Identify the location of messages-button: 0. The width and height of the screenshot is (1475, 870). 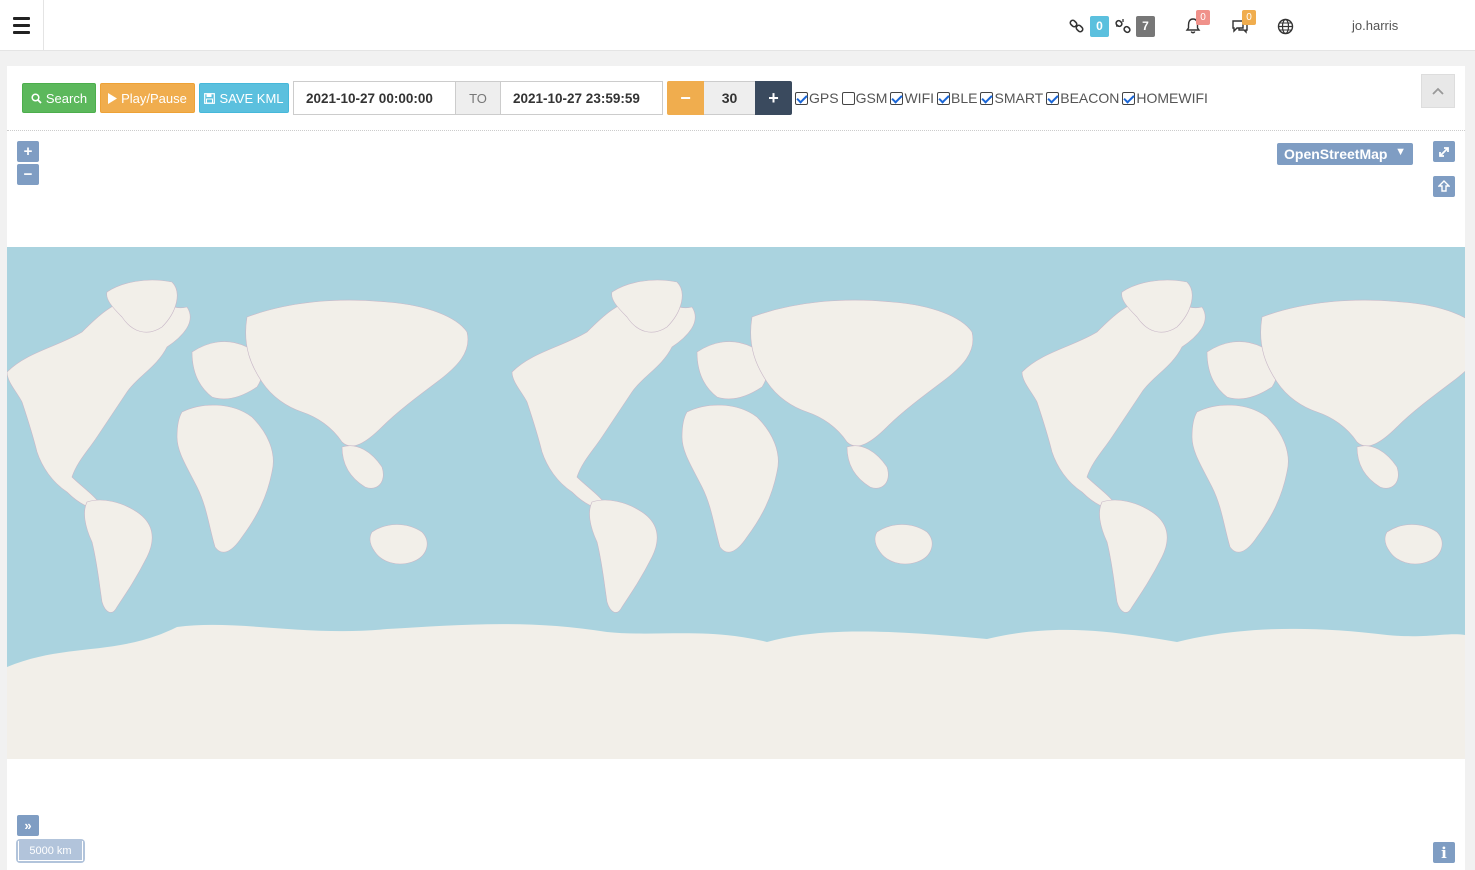
(1243, 24).